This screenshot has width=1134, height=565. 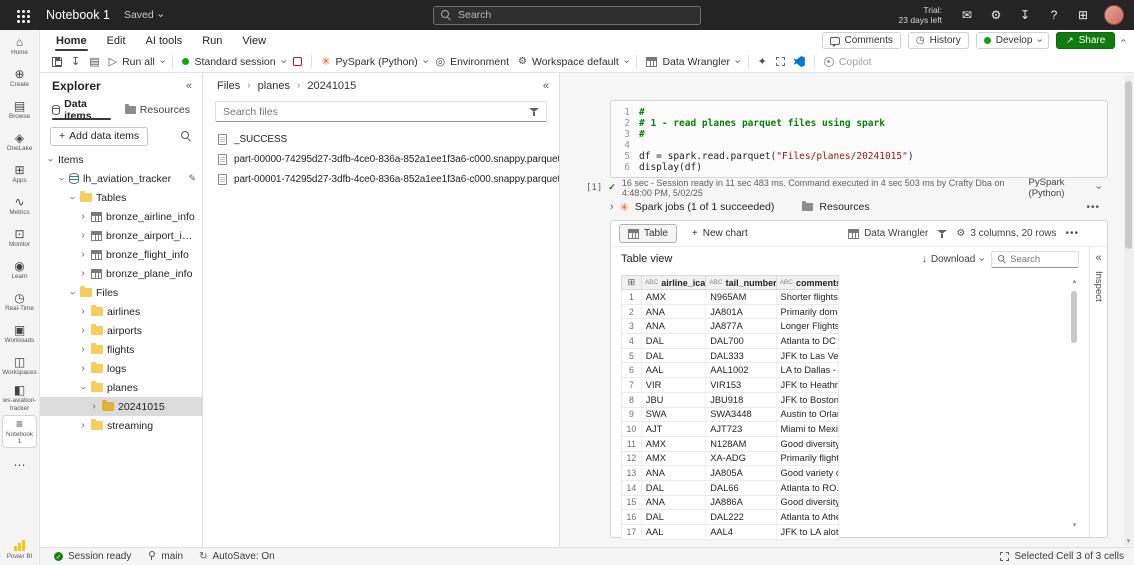 What do you see at coordinates (741, 502) in the screenshot?
I see `table-cell: JA886A` at bounding box center [741, 502].